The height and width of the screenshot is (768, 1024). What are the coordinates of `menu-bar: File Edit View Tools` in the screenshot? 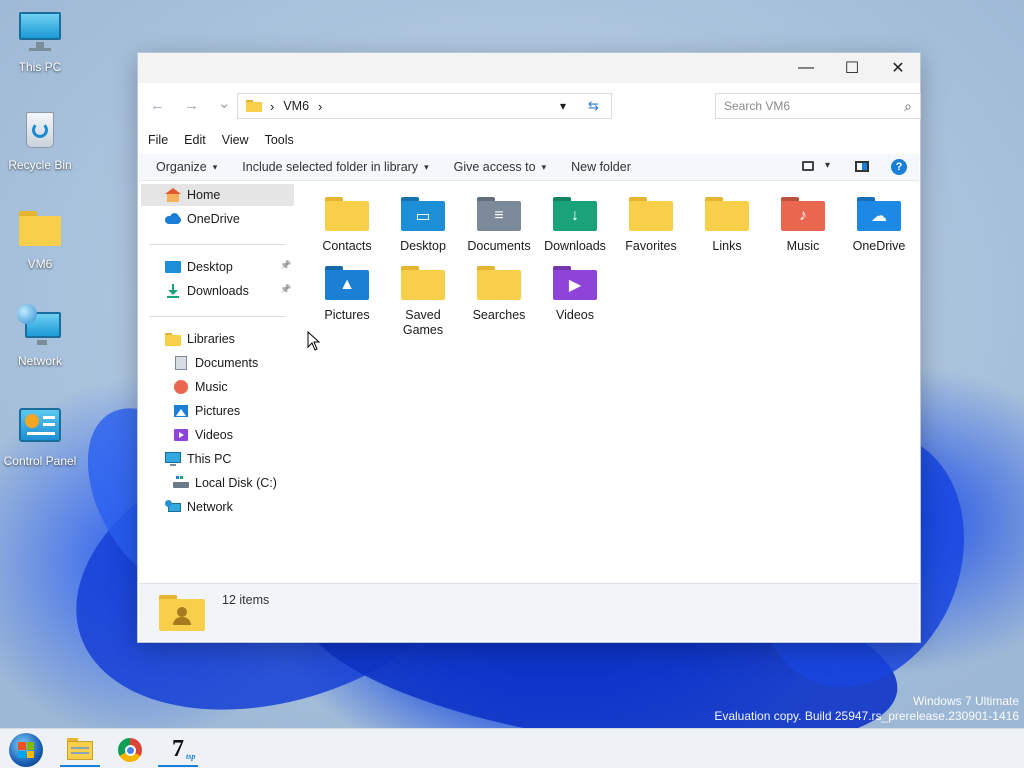 It's located at (229, 142).